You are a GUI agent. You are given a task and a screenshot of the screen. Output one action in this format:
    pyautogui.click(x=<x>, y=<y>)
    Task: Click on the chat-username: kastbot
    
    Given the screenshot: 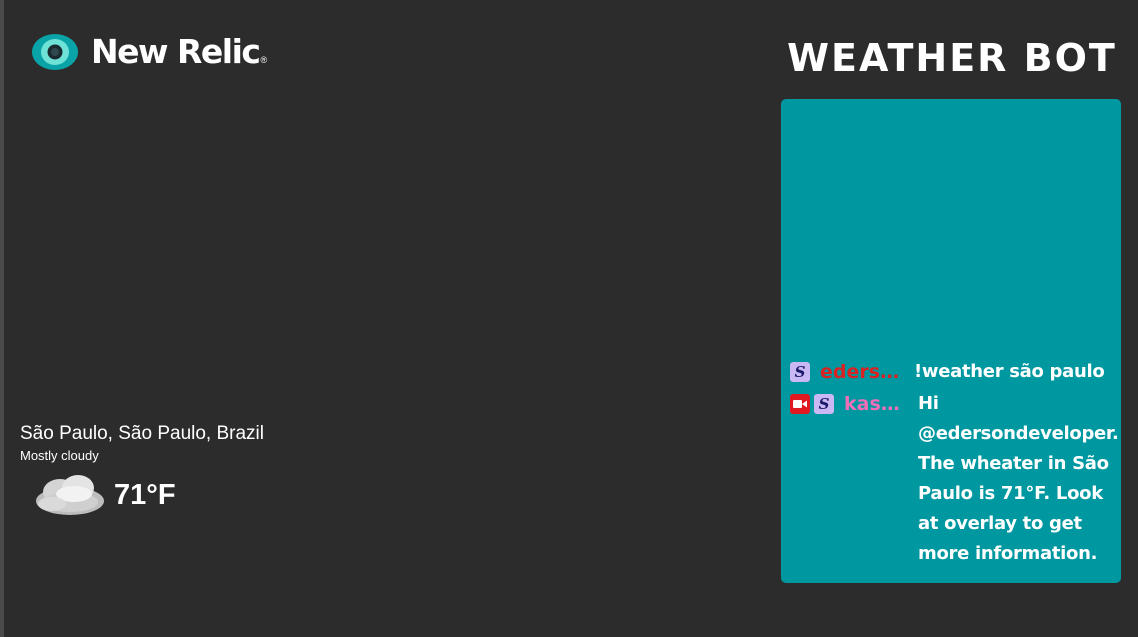 What is the action you would take?
    pyautogui.click(x=872, y=404)
    